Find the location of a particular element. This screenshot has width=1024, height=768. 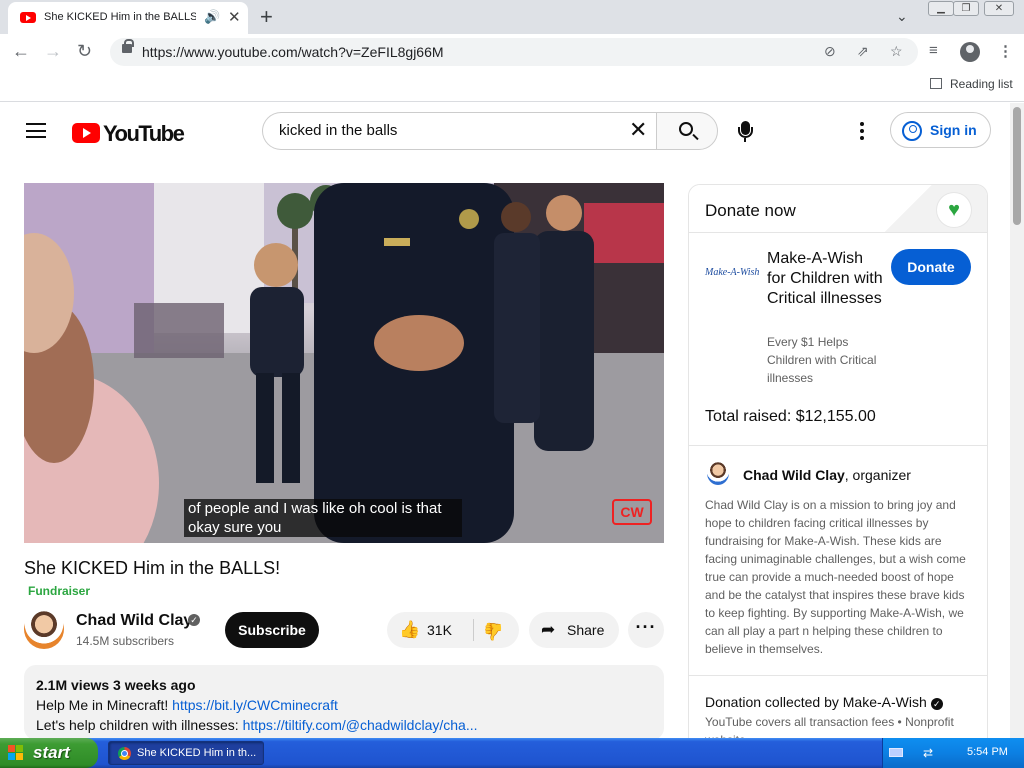

network-icon: ⇄ is located at coordinates (934, 753).